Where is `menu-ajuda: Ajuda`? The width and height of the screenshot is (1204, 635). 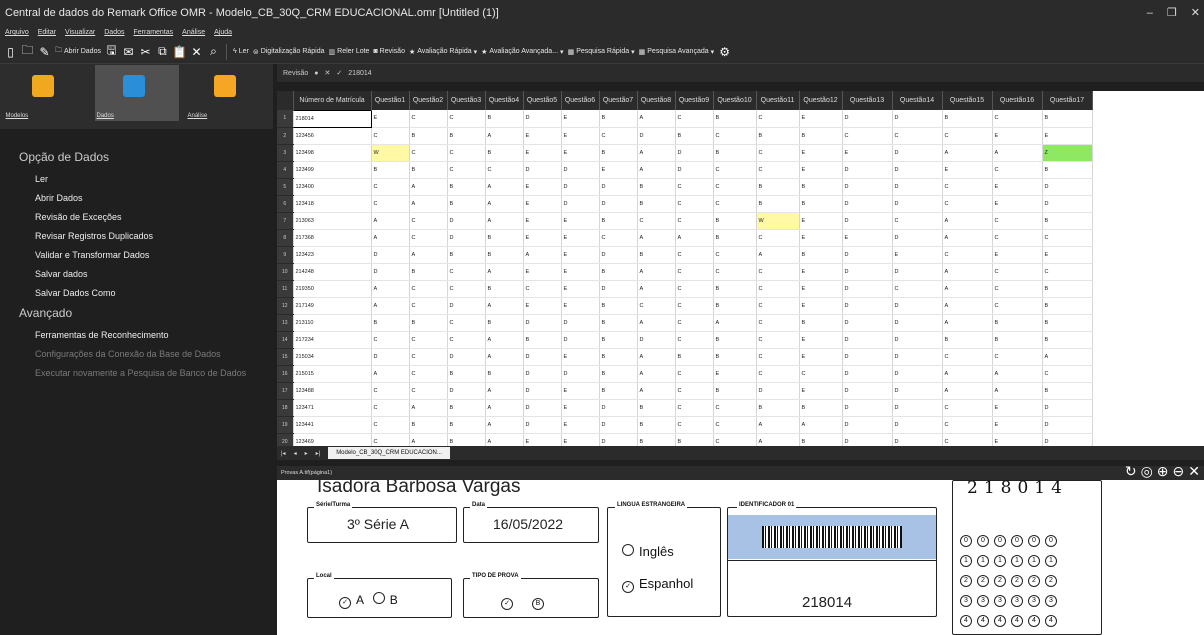
menu-ajuda: Ajuda is located at coordinates (223, 33).